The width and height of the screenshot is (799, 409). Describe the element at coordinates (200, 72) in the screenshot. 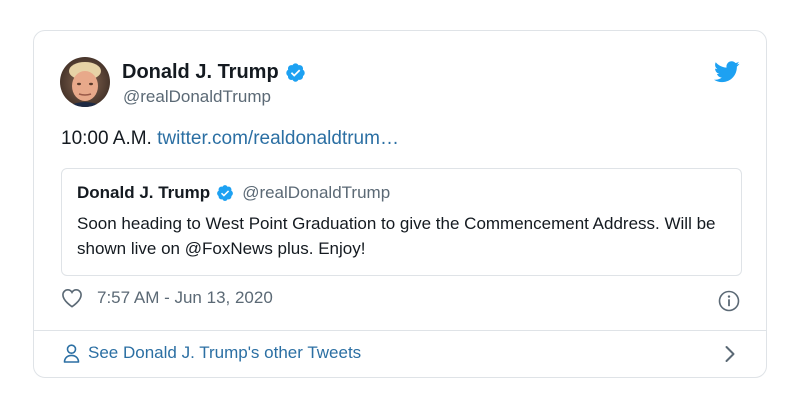

I see `author-name: Donald J. Trump` at that location.